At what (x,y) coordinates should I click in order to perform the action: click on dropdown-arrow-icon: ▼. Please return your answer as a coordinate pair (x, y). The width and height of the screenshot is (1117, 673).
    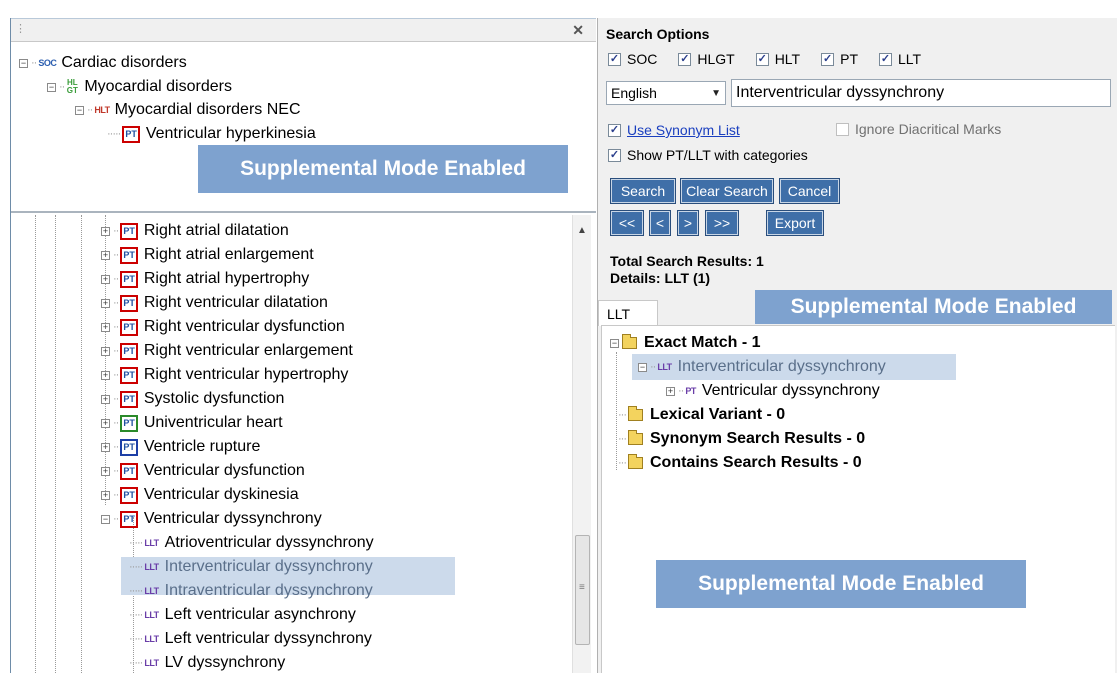
    Looking at the image, I should click on (716, 93).